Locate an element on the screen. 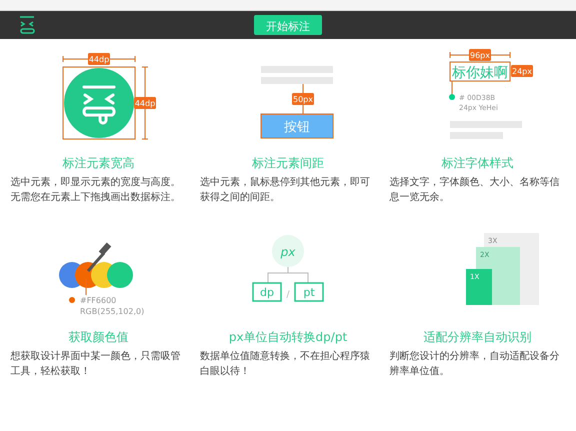 Image resolution: width=576 pixels, height=431 pixels. hex-value: #FF6600 is located at coordinates (98, 300).